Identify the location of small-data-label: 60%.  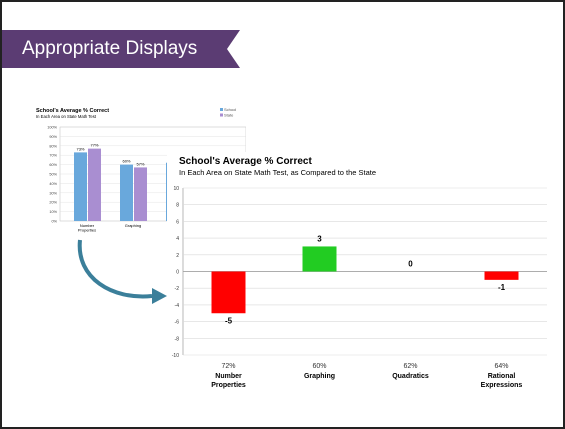
(126, 161).